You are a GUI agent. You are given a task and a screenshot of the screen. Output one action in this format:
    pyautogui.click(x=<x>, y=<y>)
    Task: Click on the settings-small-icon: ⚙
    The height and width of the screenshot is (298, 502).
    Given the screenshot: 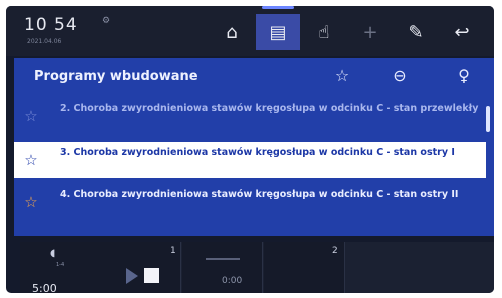 What is the action you would take?
    pyautogui.click(x=106, y=21)
    